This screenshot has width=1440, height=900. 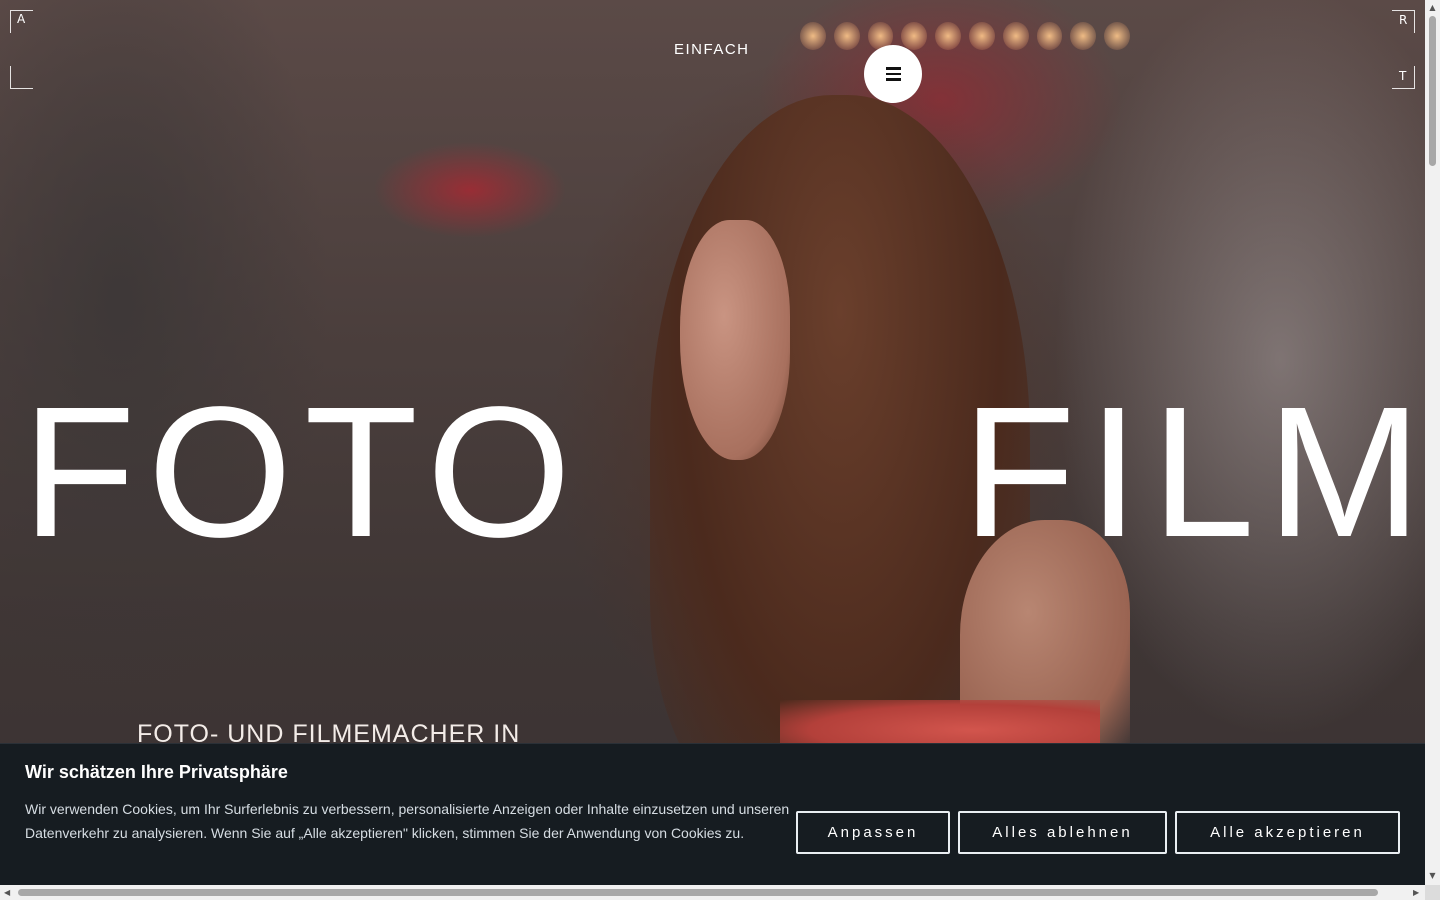 What do you see at coordinates (1432, 875) in the screenshot?
I see `scroll-down-icon: ▼` at bounding box center [1432, 875].